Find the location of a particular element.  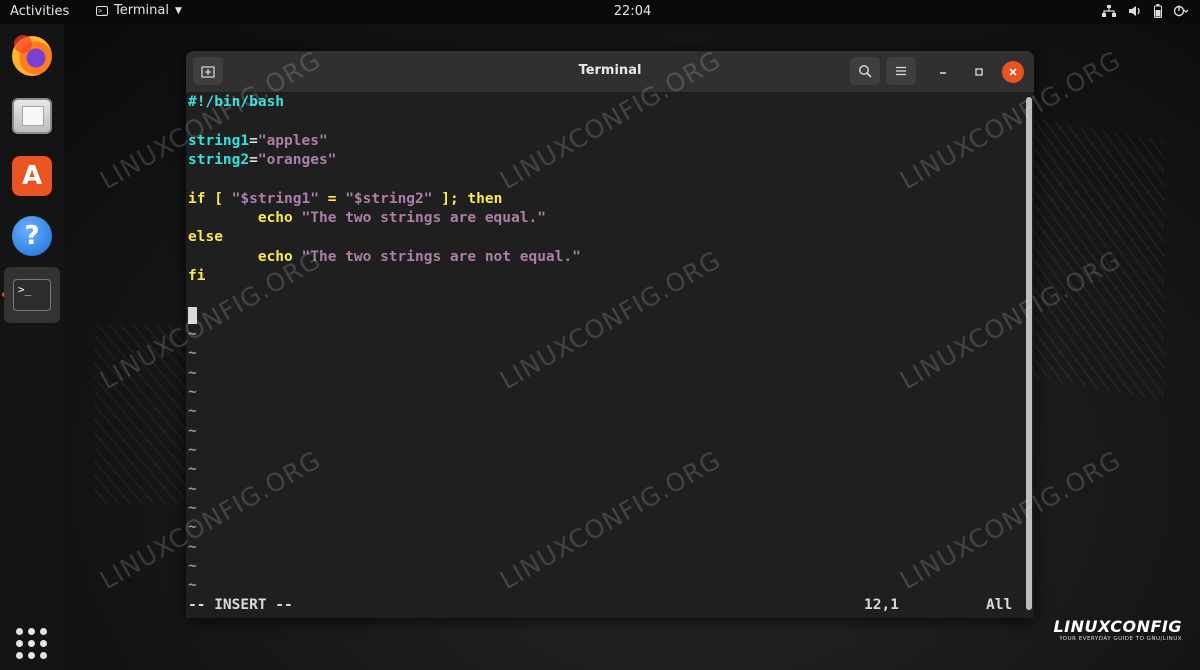

code-line: echo "The two strings are not equal." is located at coordinates (419, 257).